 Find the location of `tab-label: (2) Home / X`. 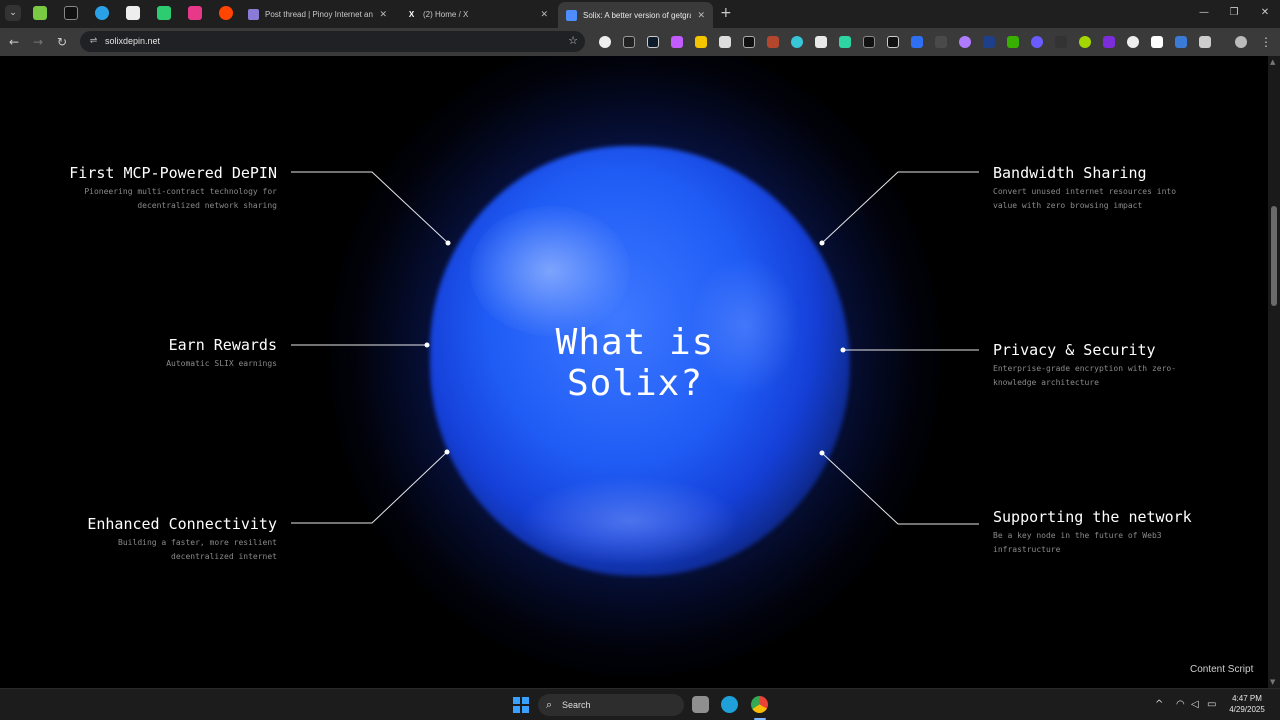

tab-label: (2) Home / X is located at coordinates (446, 14).